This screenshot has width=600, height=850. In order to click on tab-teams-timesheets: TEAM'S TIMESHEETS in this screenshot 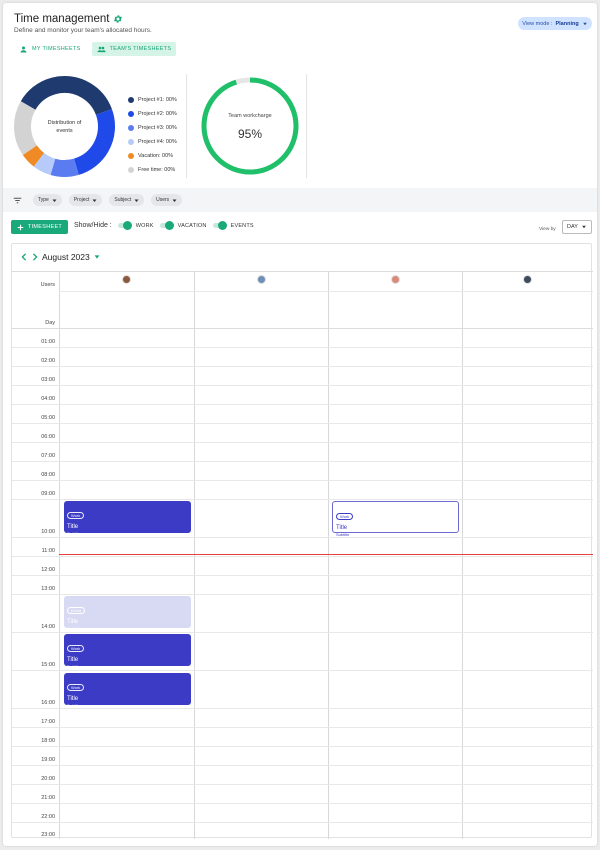, I will do `click(134, 49)`.